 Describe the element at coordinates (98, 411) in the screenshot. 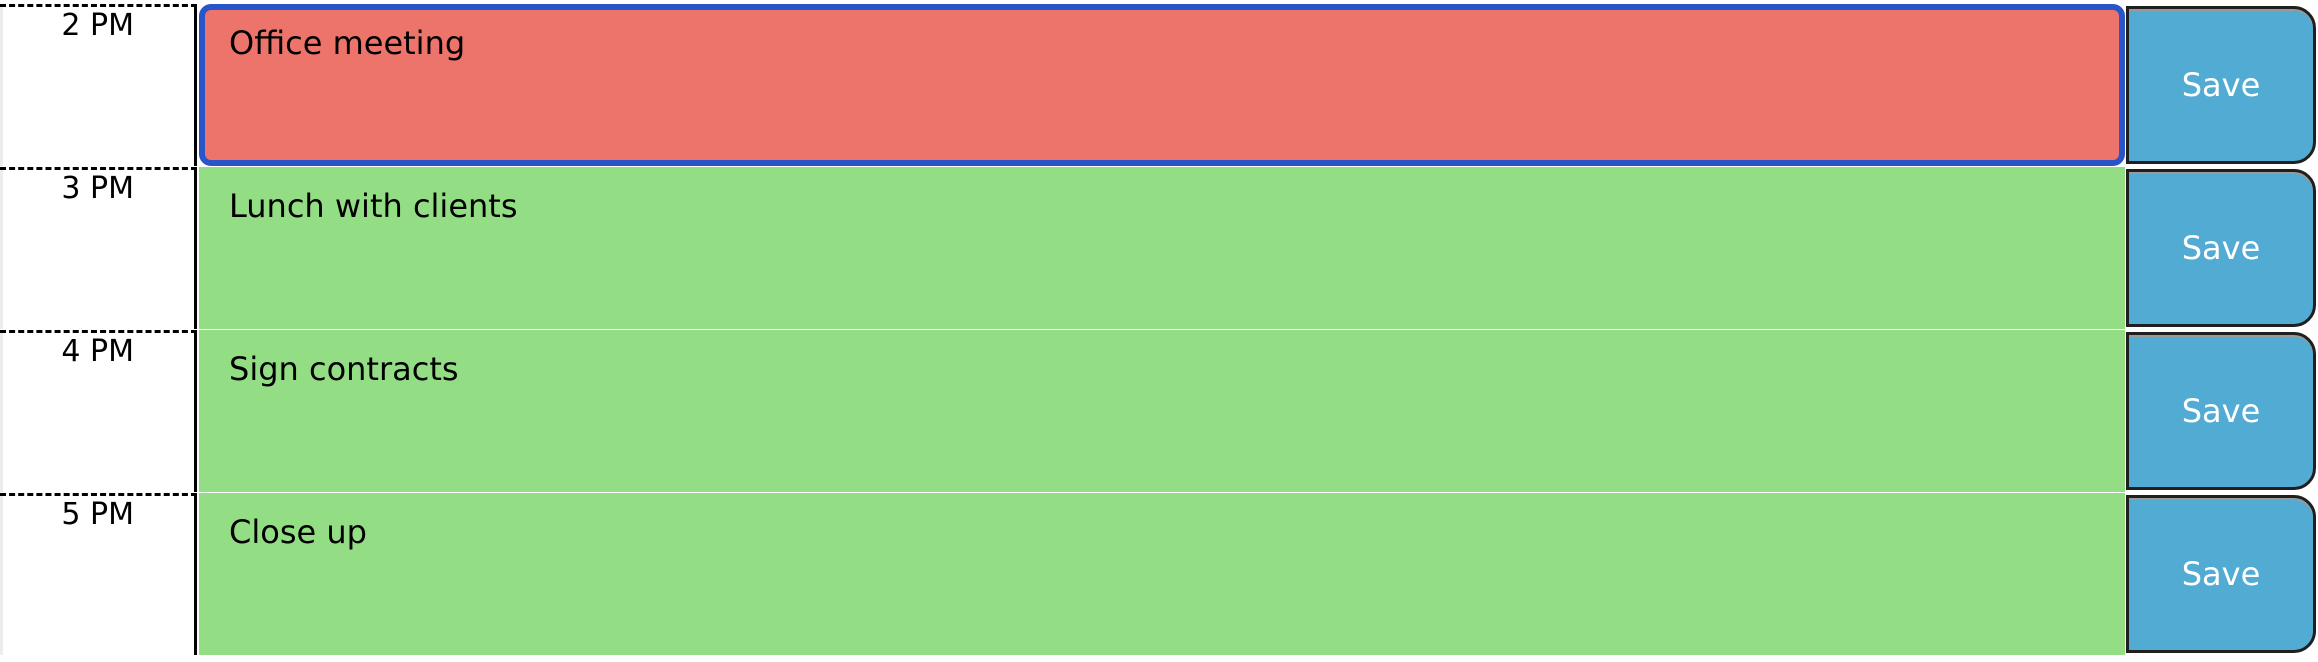

I see `hour-label: 4 PM` at that location.